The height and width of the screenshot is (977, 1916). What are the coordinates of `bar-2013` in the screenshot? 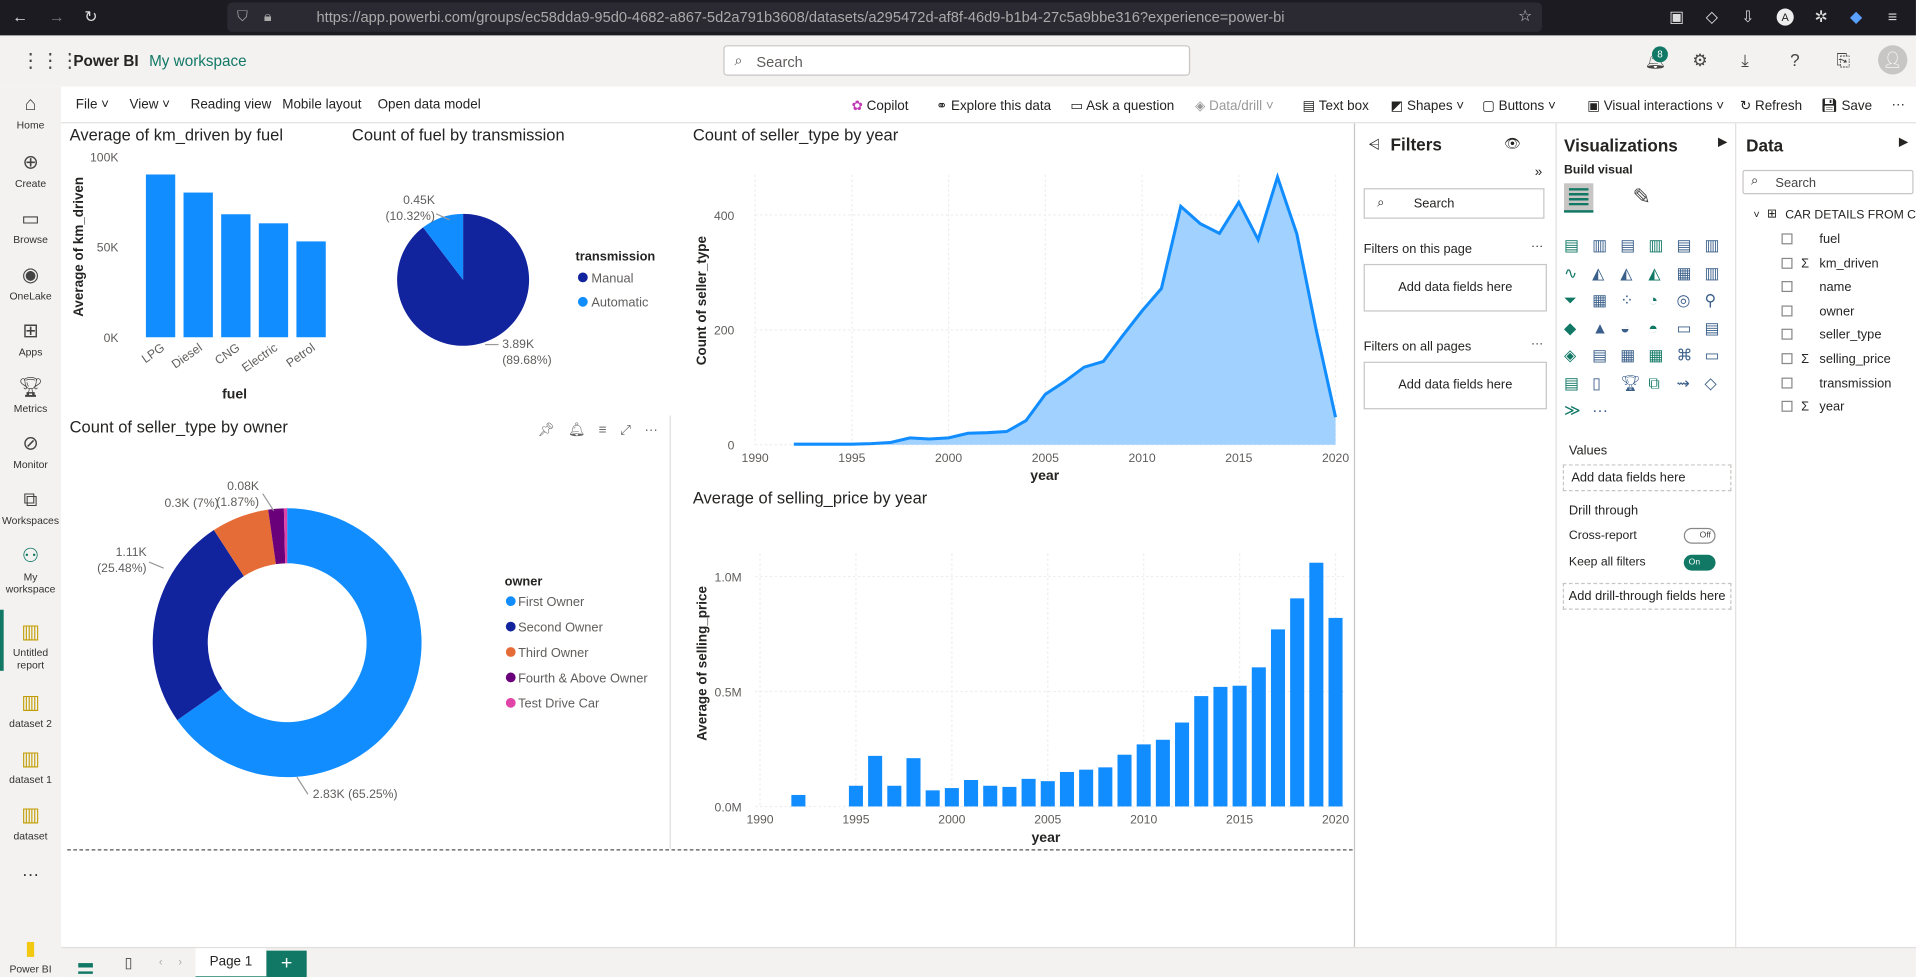 It's located at (1201, 751).